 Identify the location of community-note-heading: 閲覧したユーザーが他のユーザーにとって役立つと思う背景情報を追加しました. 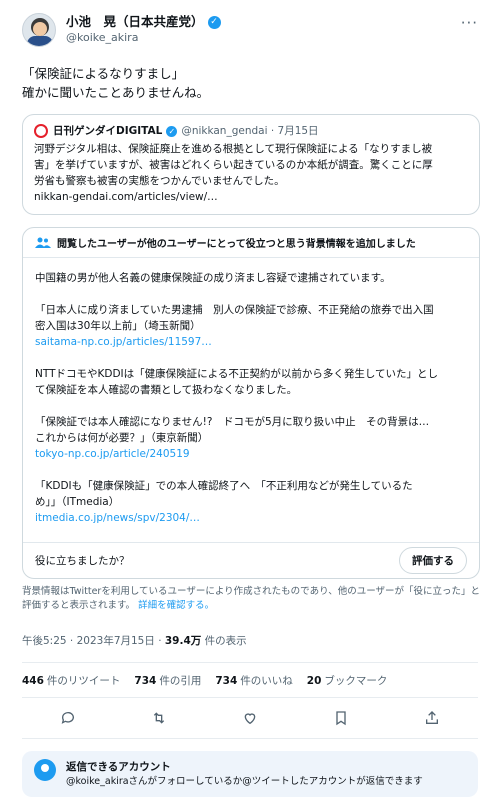
(236, 244).